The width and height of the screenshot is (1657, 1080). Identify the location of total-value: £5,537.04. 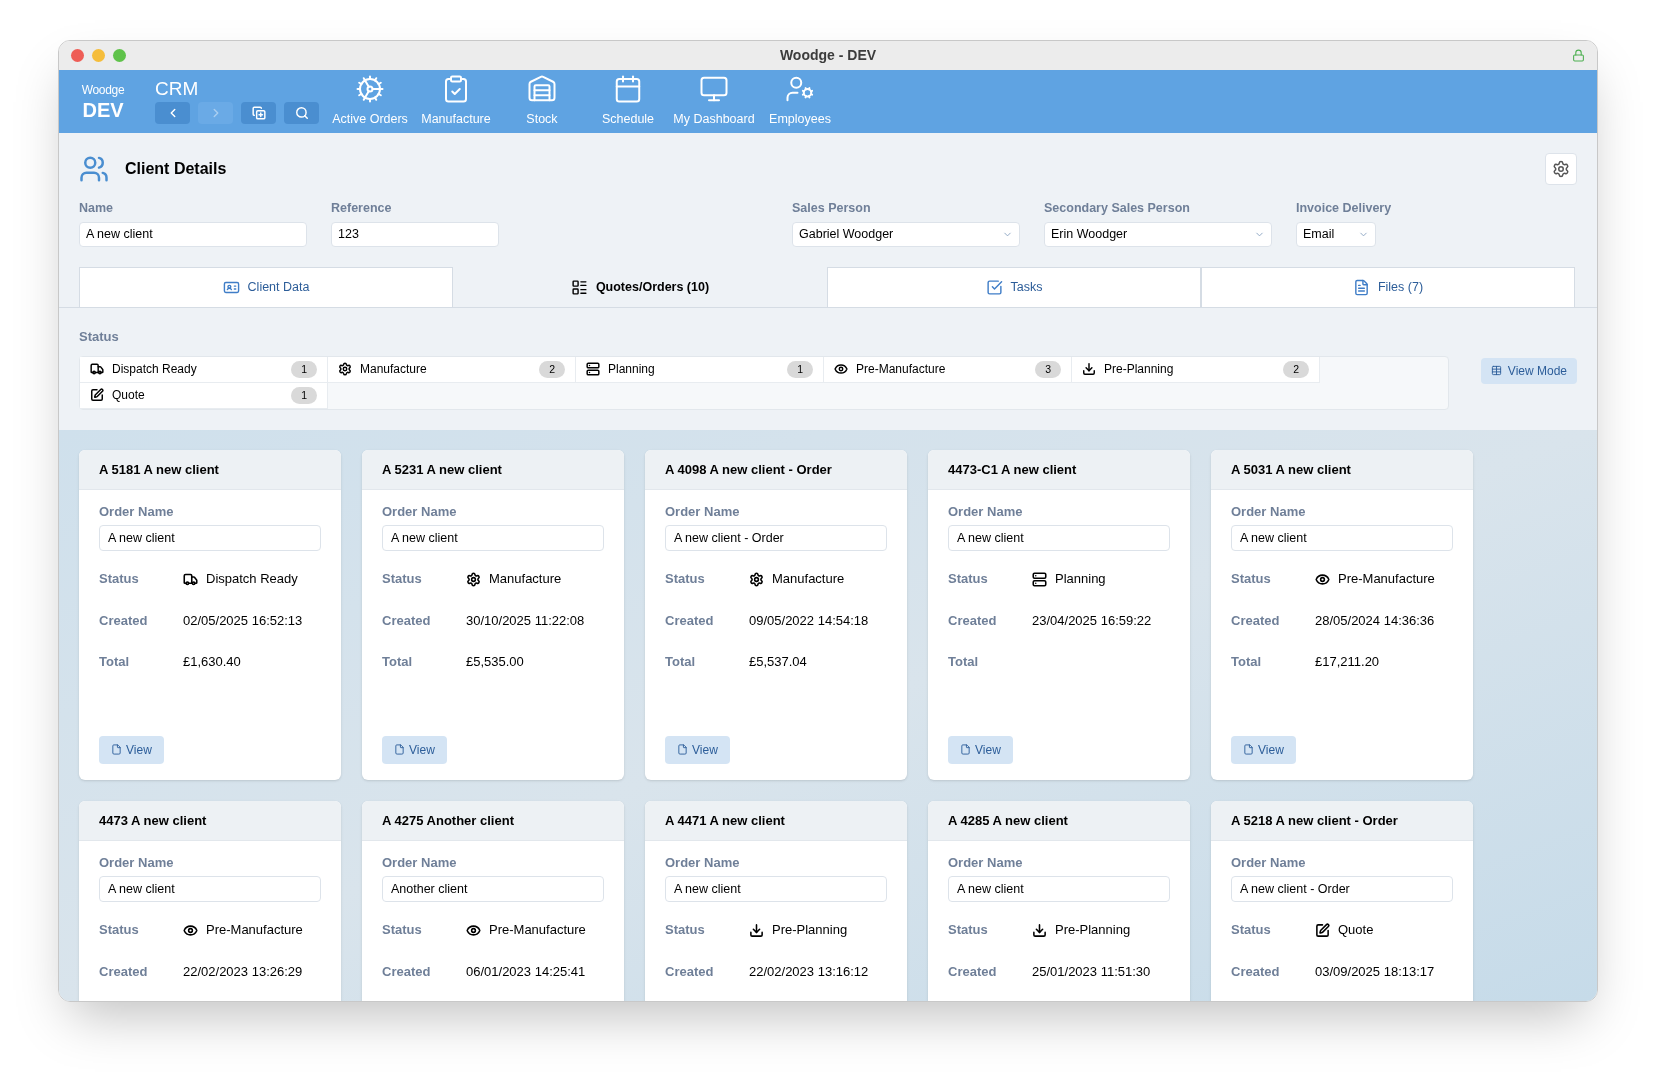
(778, 662).